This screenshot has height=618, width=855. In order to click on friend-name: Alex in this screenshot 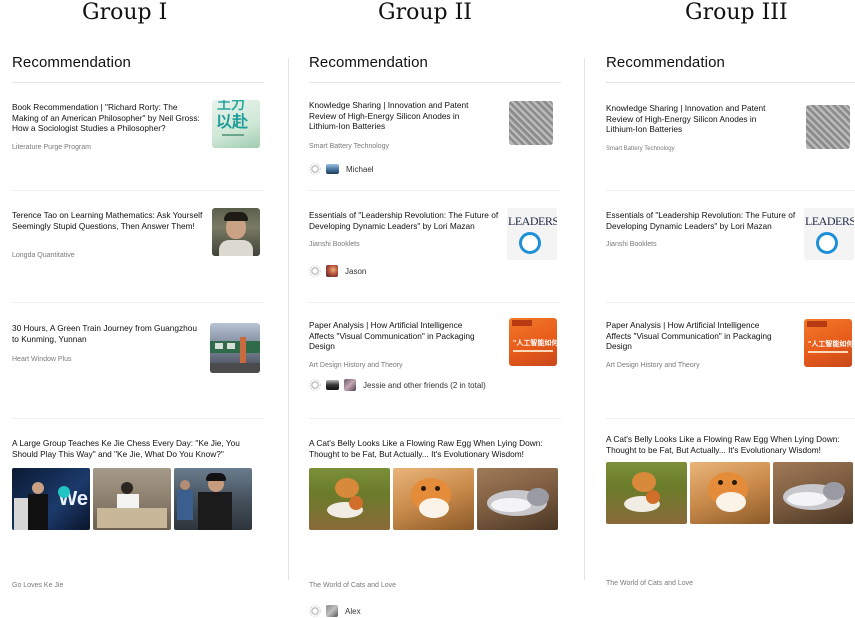, I will do `click(353, 611)`.